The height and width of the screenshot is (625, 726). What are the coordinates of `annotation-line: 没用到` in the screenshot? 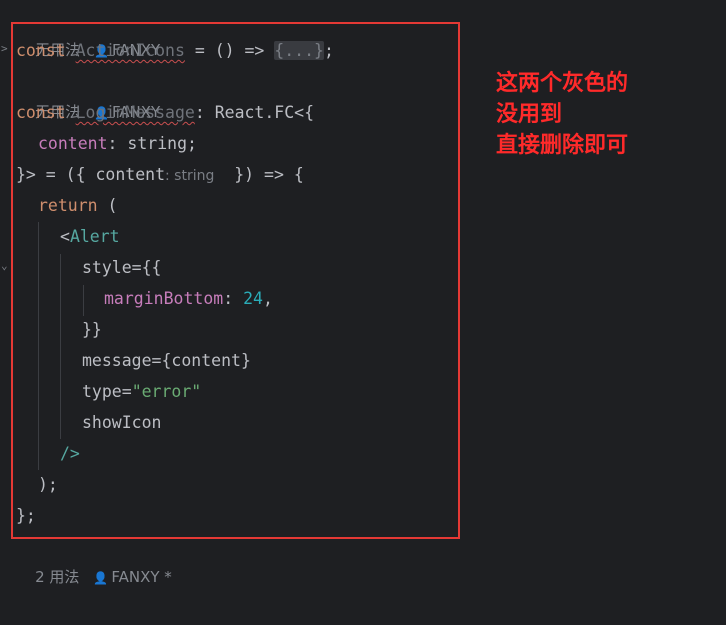 It's located at (529, 114).